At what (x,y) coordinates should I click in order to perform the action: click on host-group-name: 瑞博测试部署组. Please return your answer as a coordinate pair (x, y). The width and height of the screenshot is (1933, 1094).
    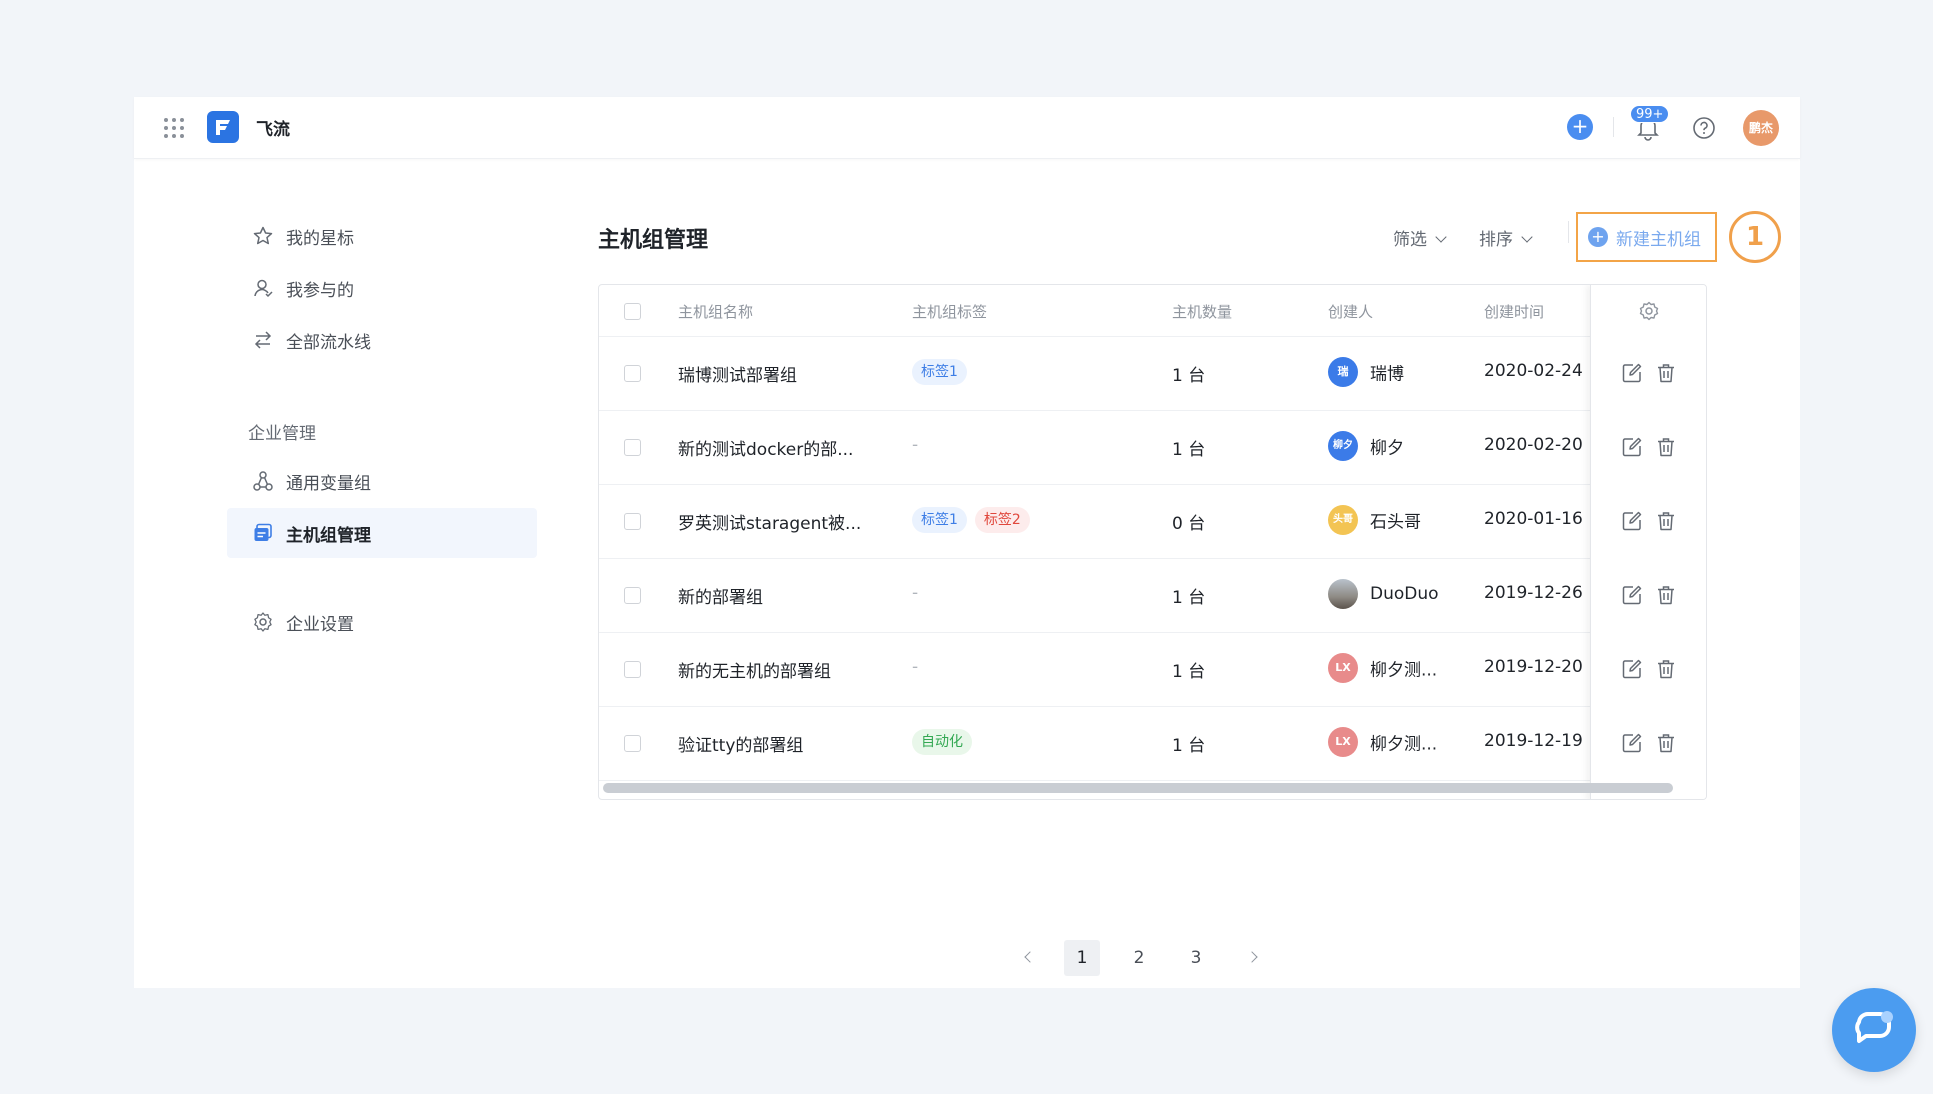
    Looking at the image, I should click on (737, 373).